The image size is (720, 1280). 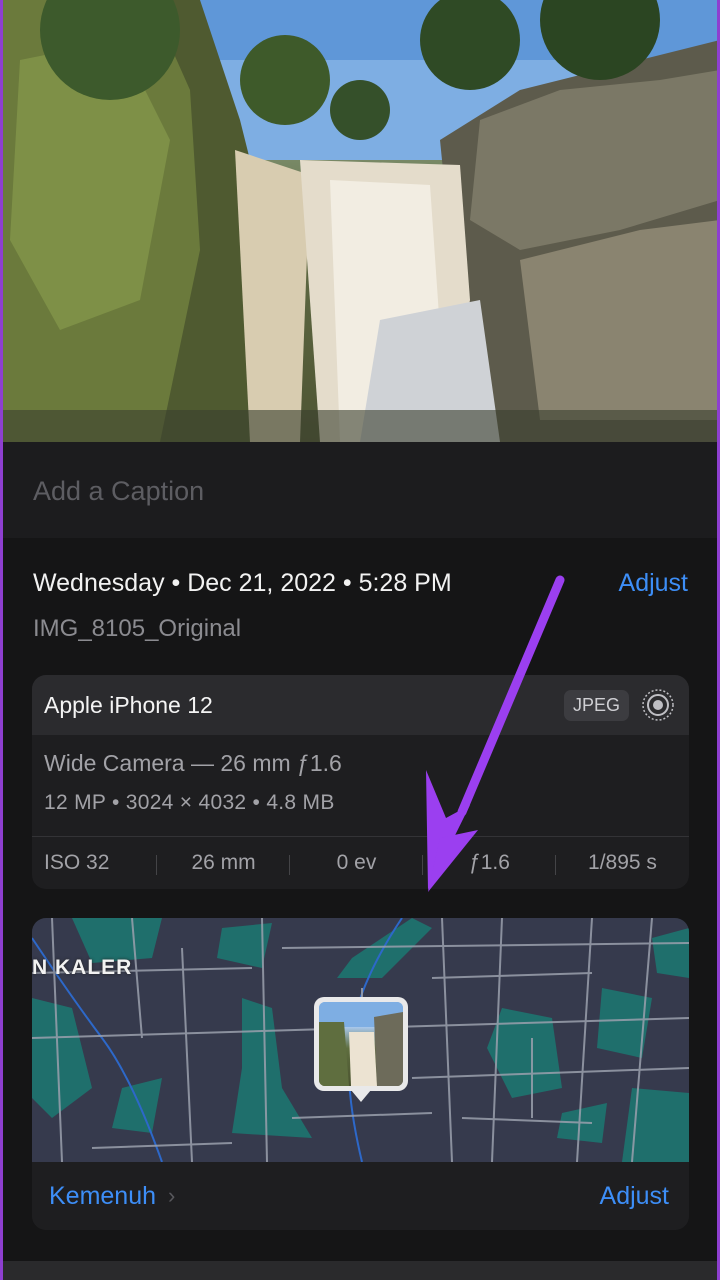 I want to click on exif-aperture: ƒ1.6, so click(x=489, y=863).